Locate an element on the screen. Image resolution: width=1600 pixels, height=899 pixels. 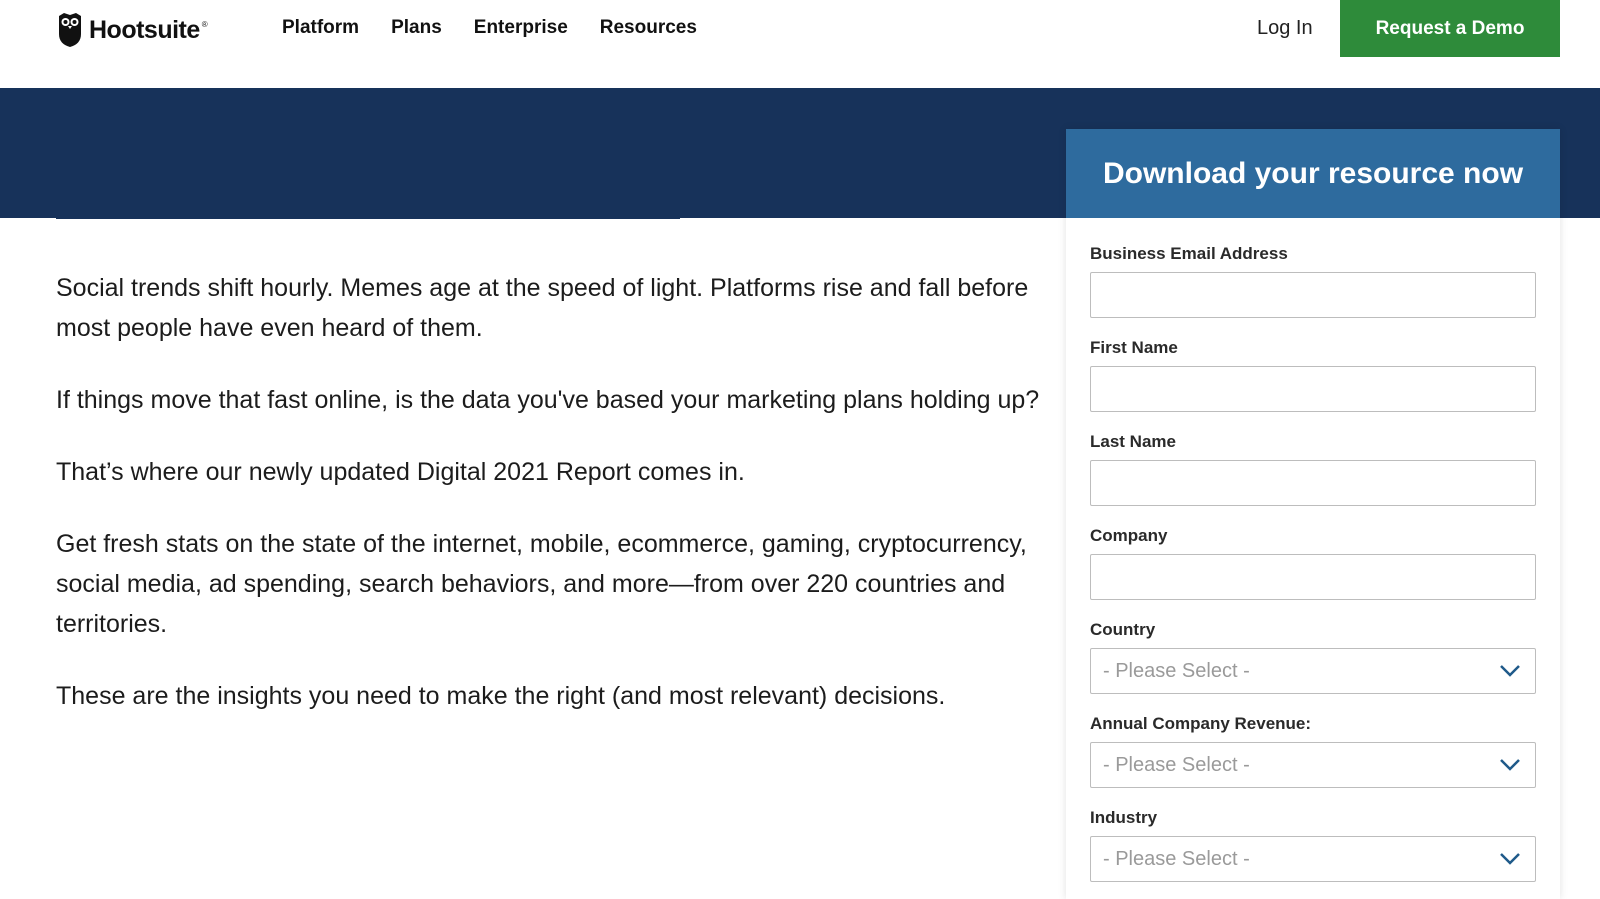
field-label: Country is located at coordinates (1123, 629).